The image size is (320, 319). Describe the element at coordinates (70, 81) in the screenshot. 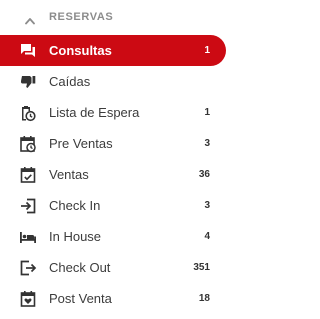

I see `menu-item-label: Caídas` at that location.